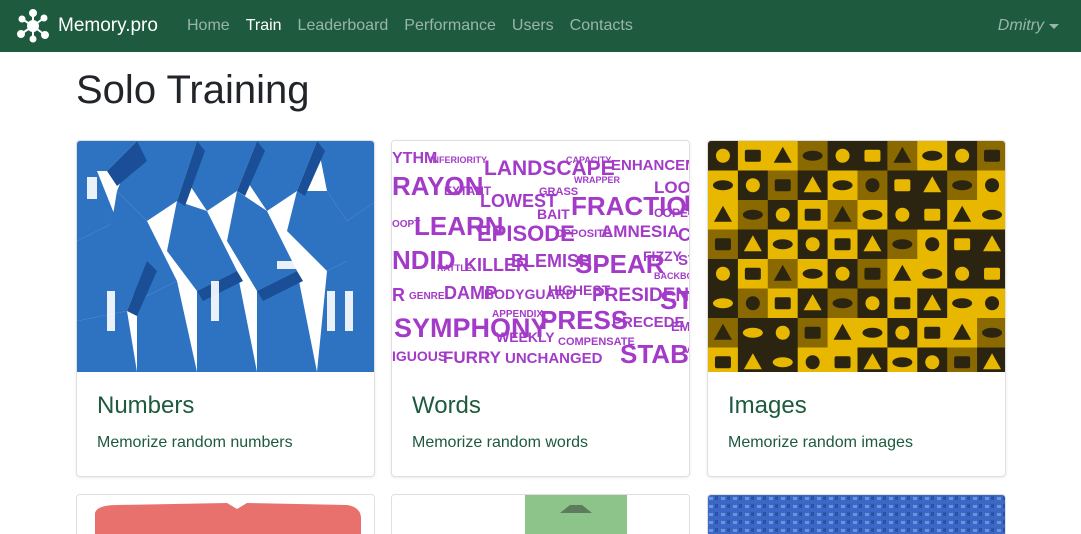  Describe the element at coordinates (650, 165) in the screenshot. I see `word-item: ENHANCEMENT` at that location.